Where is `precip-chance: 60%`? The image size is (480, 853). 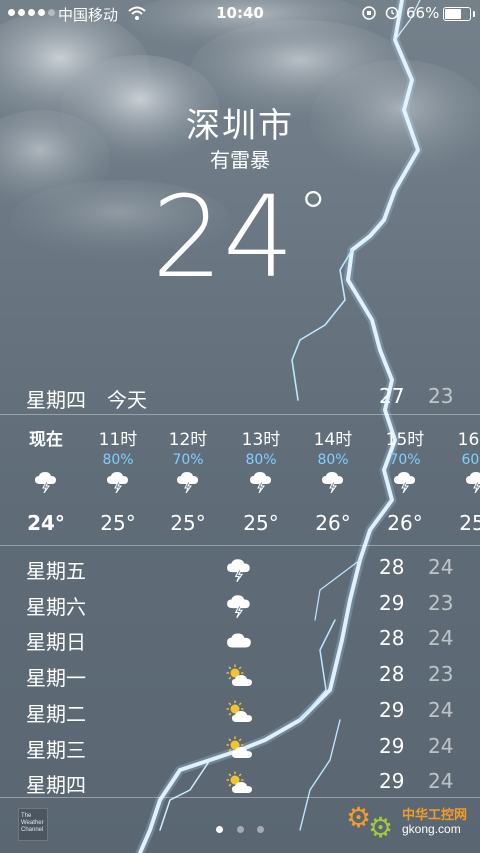 precip-chance: 60% is located at coordinates (470, 460).